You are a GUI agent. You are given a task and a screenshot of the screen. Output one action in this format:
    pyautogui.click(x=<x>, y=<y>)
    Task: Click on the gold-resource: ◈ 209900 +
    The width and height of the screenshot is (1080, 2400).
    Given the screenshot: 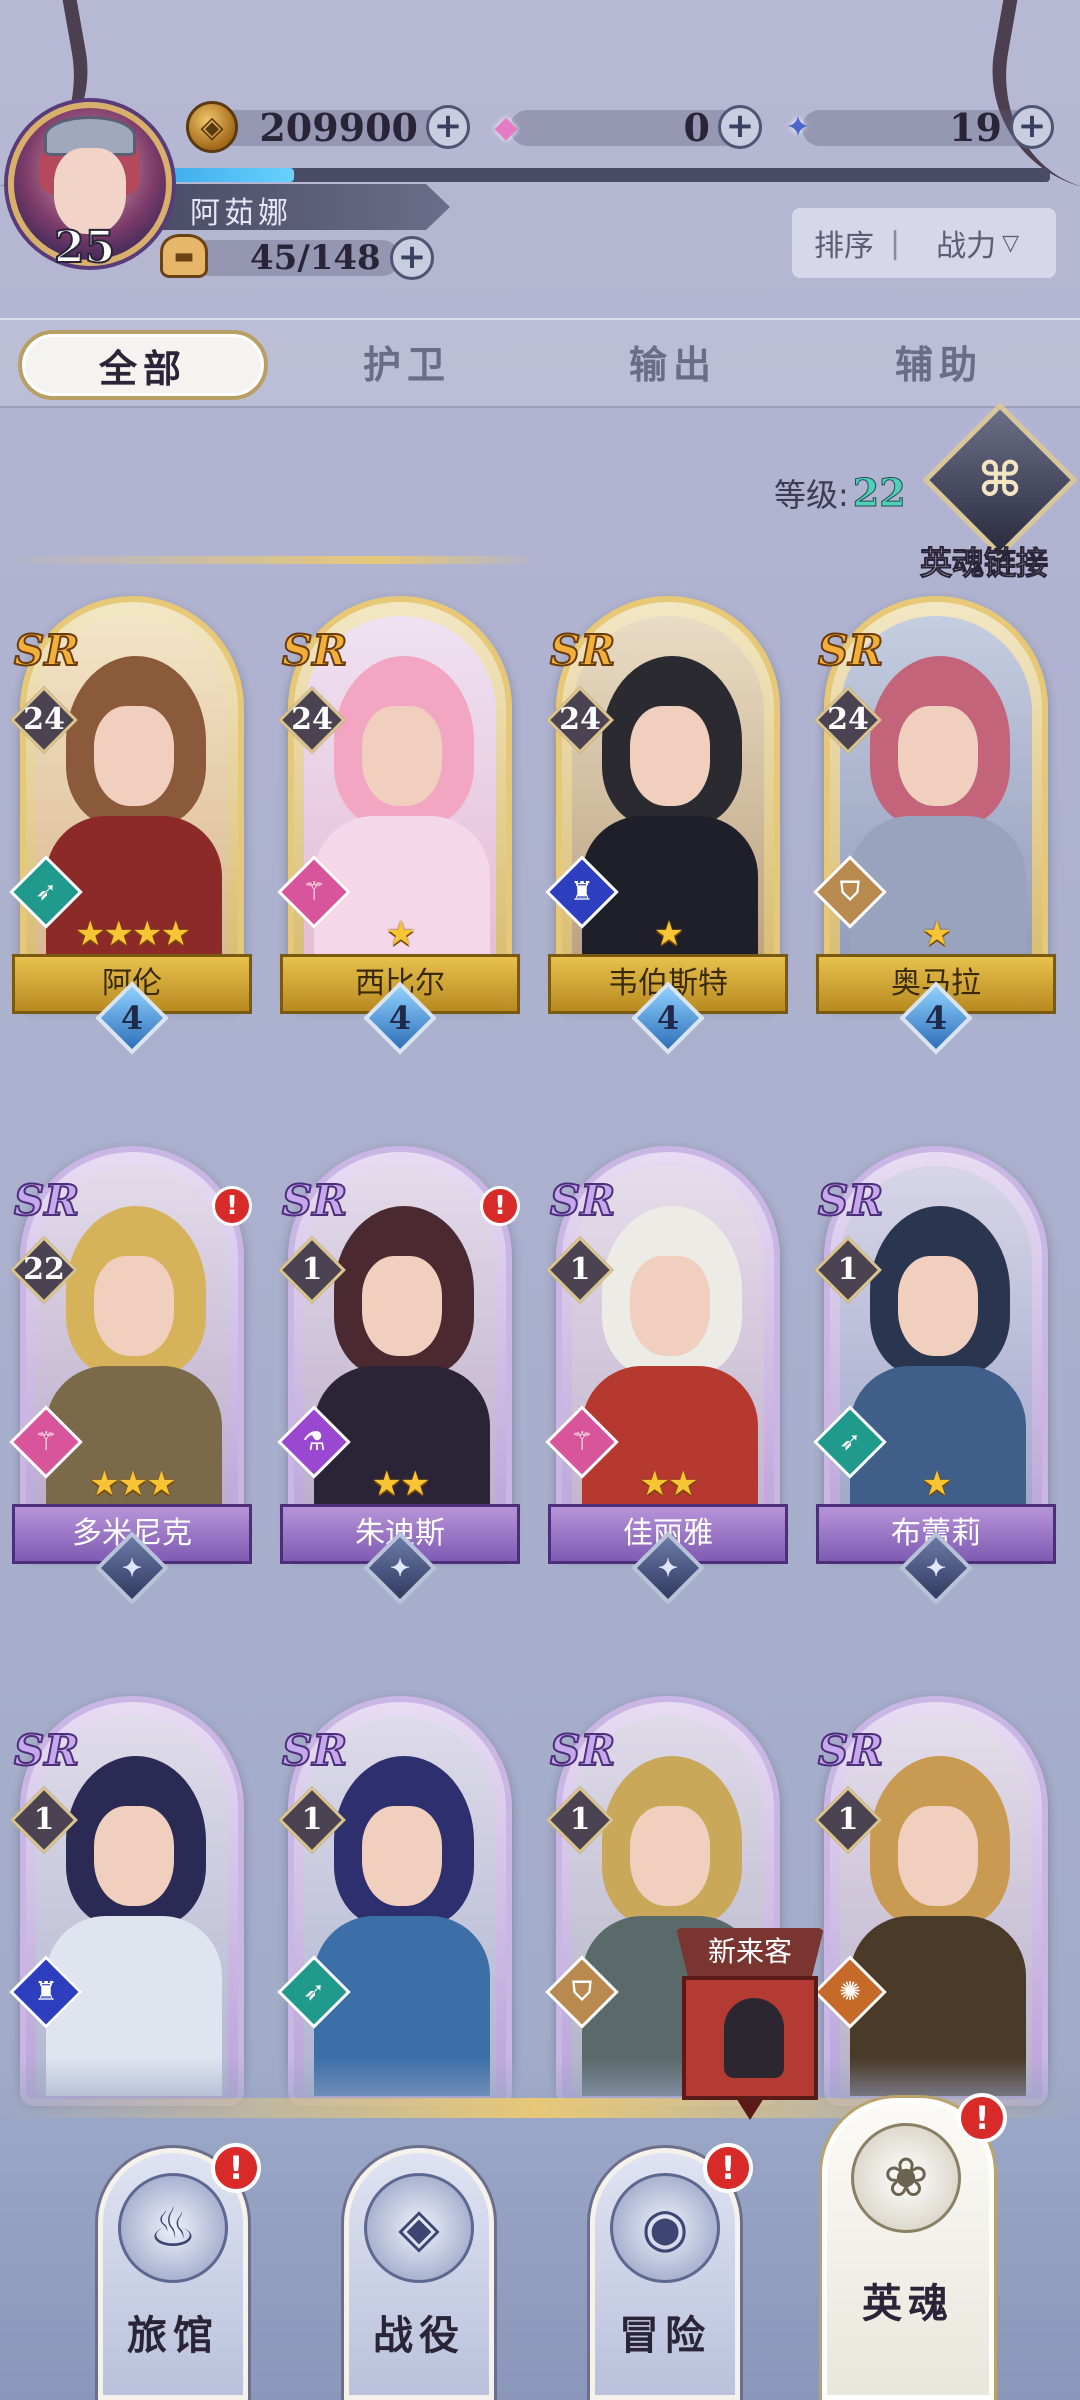 What is the action you would take?
    pyautogui.click(x=328, y=127)
    